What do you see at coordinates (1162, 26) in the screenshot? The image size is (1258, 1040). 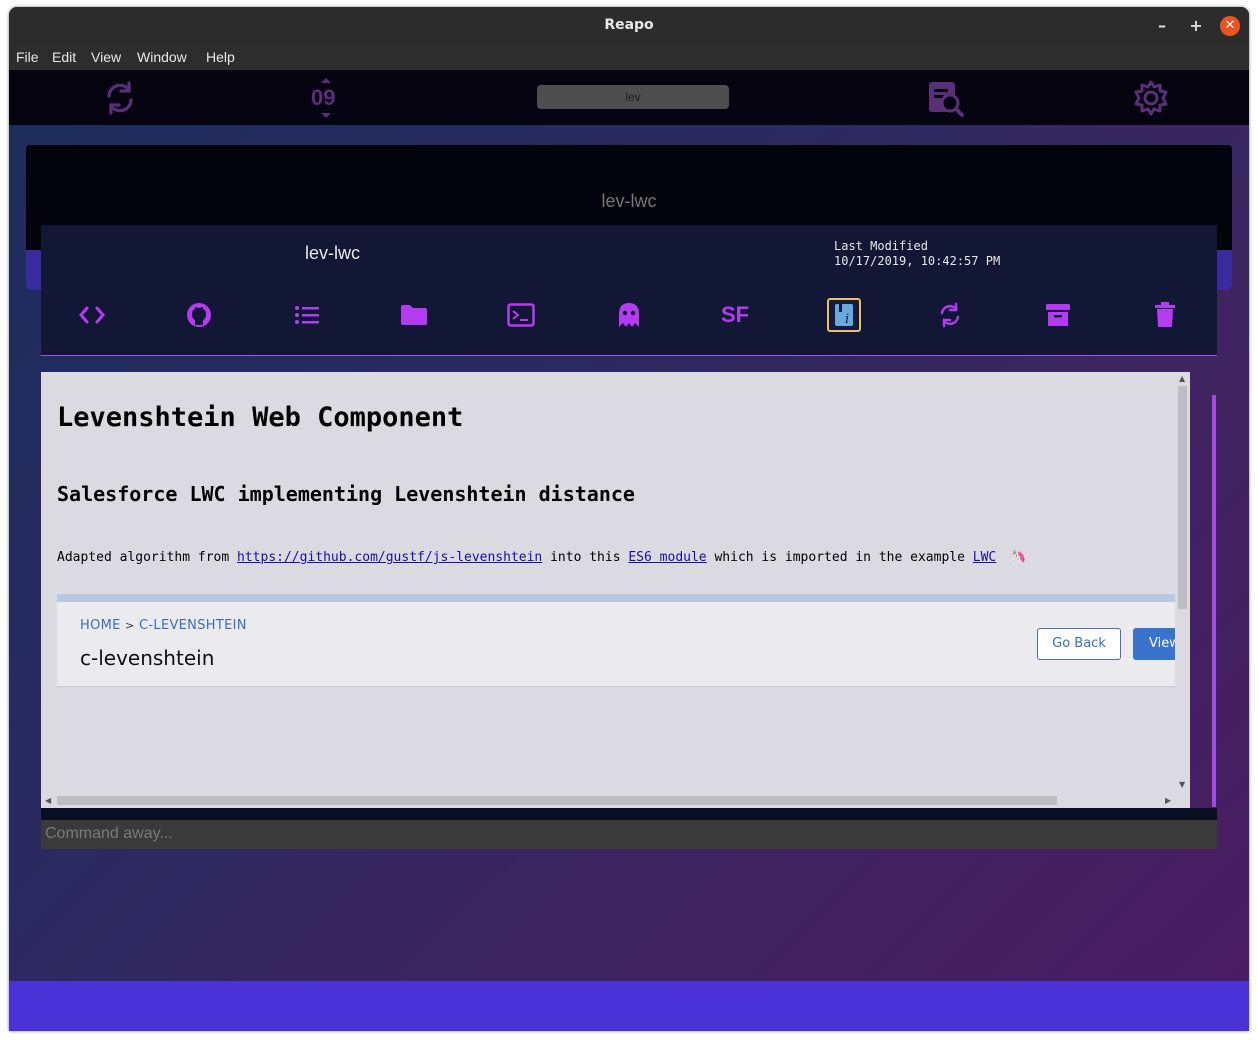 I see `minimize-button: –` at bounding box center [1162, 26].